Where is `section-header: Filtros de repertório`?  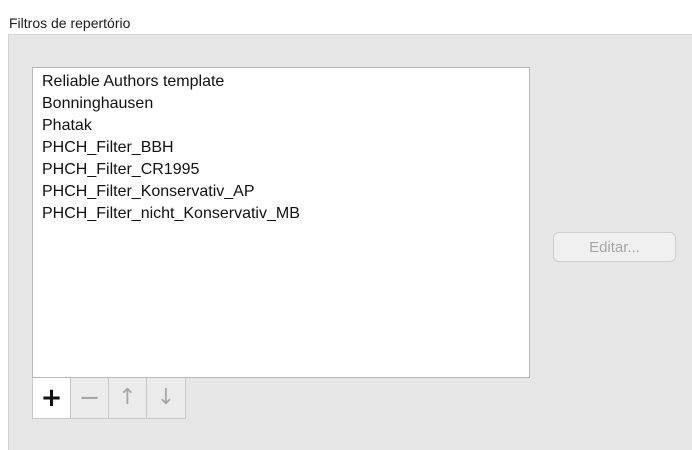 section-header: Filtros de repertório is located at coordinates (346, 17).